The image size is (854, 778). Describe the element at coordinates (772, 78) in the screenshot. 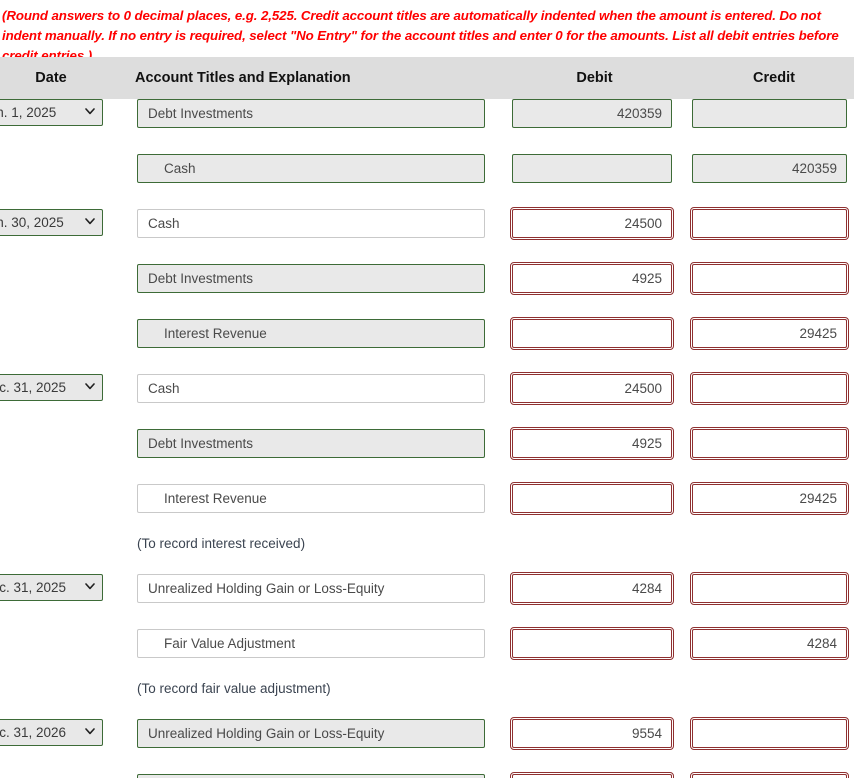

I see `column-header-credit: Credit` at that location.